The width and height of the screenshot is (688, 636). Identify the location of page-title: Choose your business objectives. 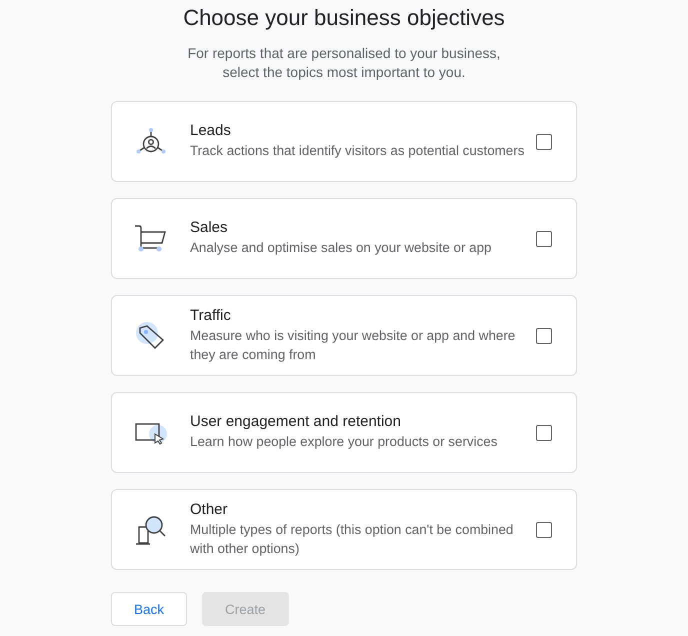
(344, 18).